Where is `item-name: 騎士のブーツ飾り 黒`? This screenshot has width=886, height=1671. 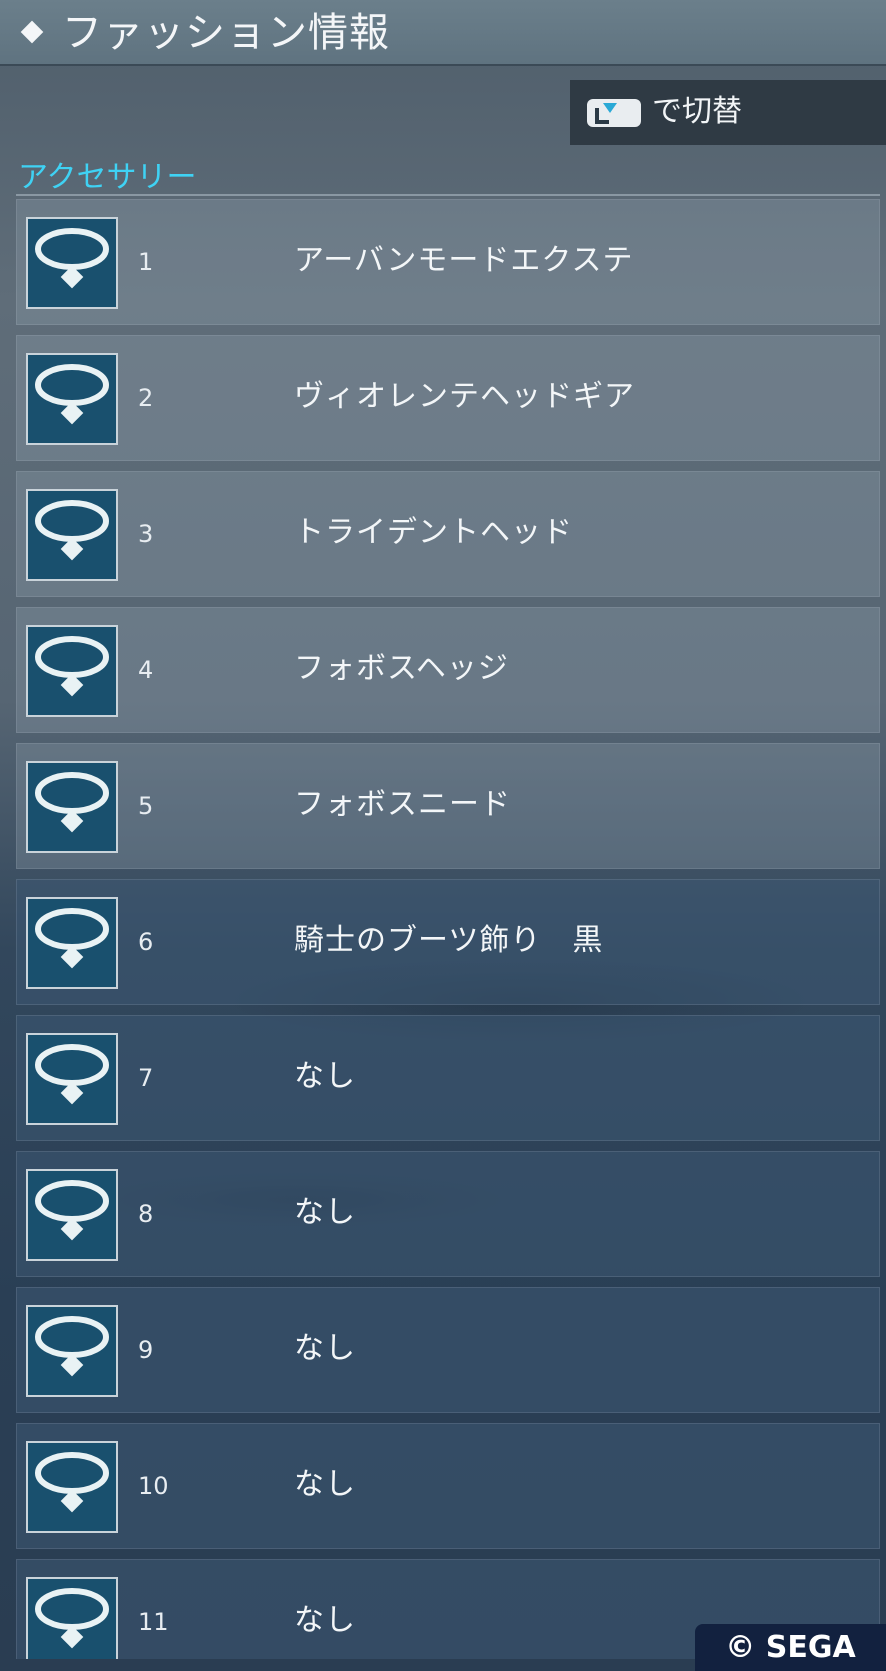 item-name: 騎士のブーツ飾り 黒 is located at coordinates (449, 940).